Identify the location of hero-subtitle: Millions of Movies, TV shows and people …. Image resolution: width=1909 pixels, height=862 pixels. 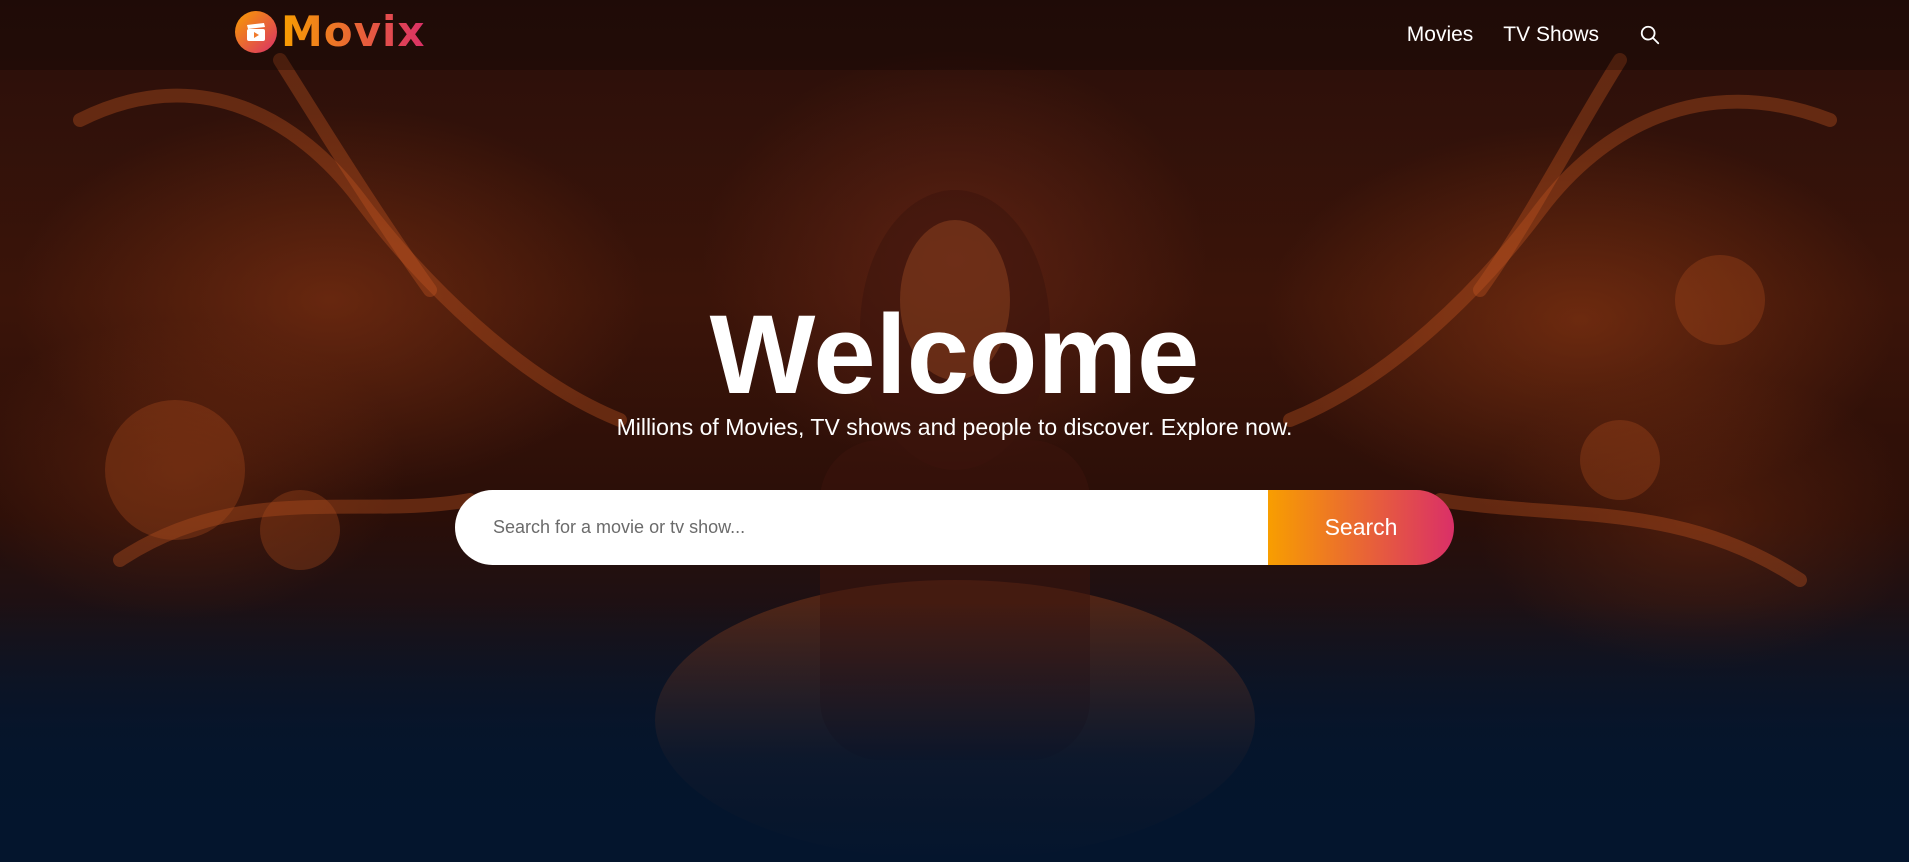
(954, 427).